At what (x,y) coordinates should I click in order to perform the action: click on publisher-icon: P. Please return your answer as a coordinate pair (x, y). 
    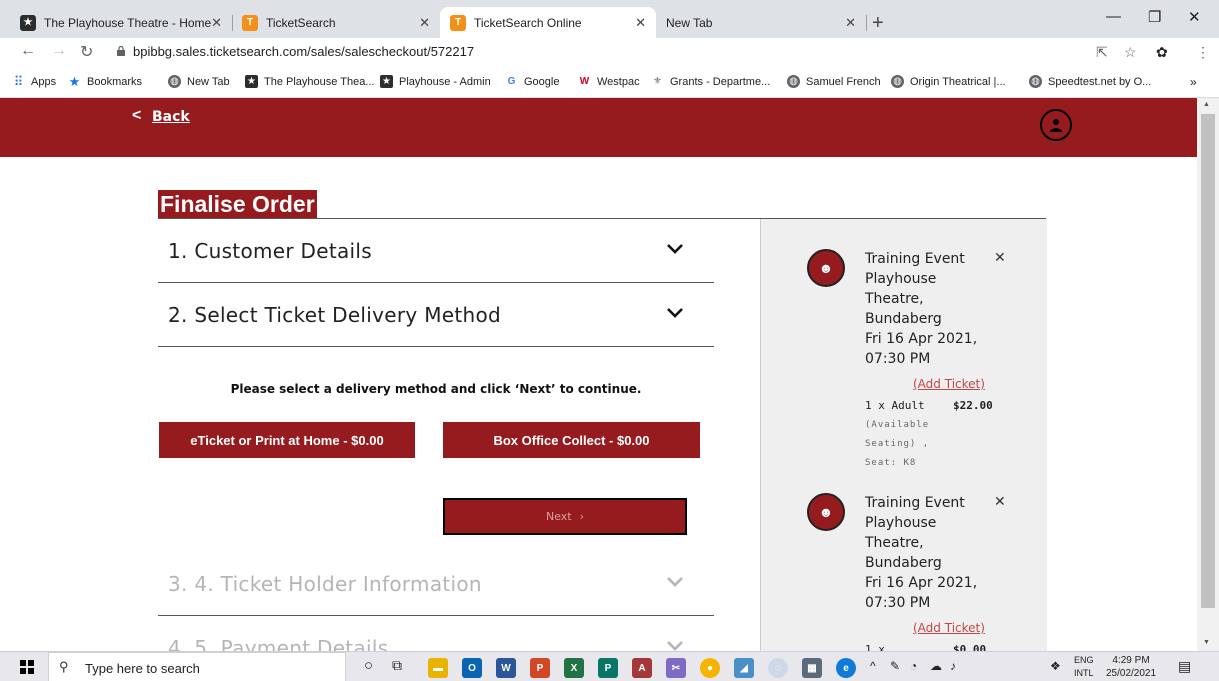
    Looking at the image, I should click on (608, 668).